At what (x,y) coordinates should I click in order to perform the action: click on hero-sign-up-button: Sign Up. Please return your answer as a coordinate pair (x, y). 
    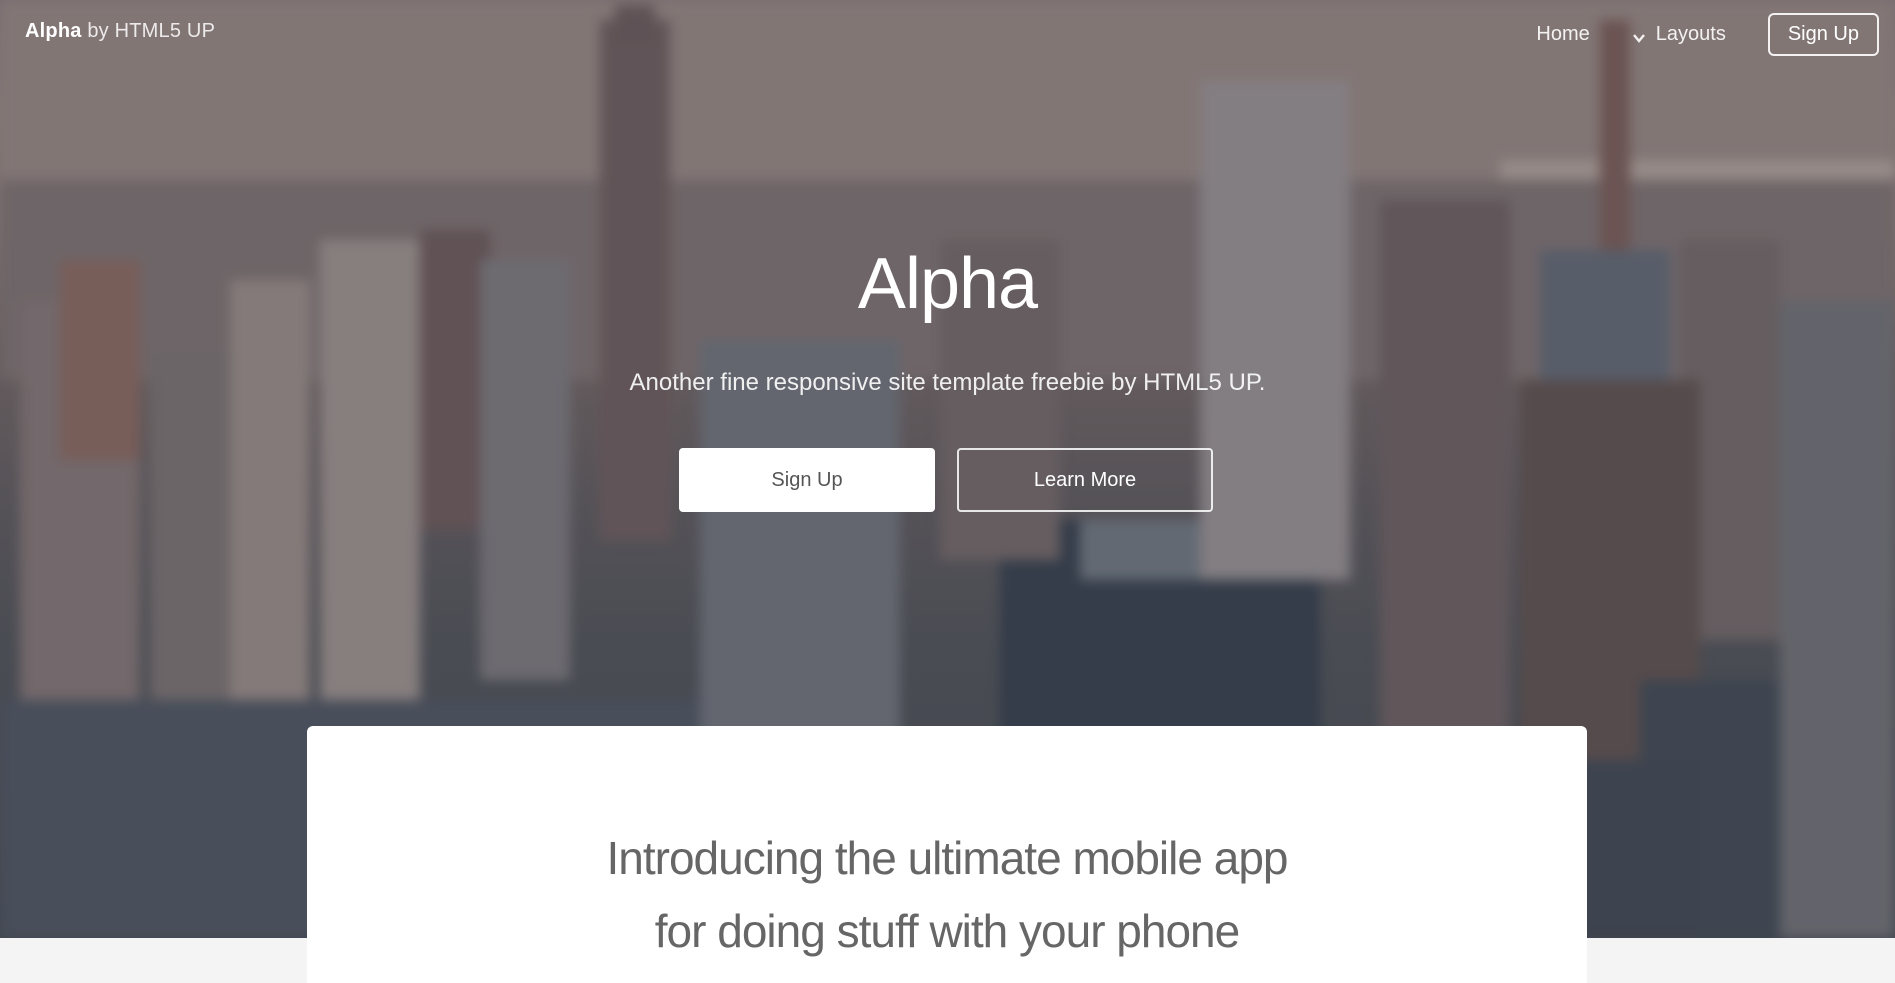
    Looking at the image, I should click on (807, 480).